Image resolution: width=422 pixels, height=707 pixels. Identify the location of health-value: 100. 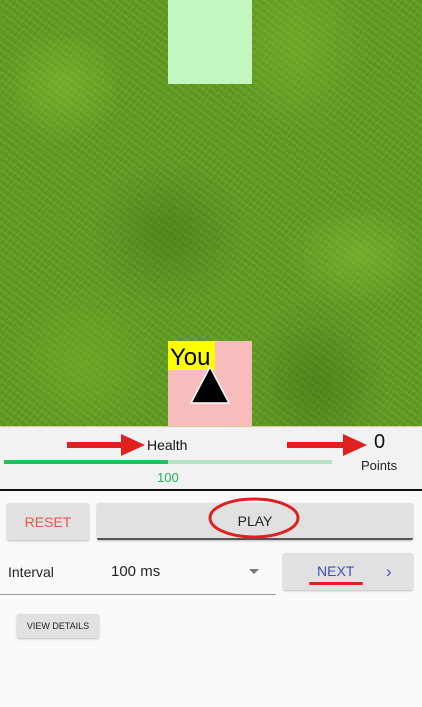
(168, 477).